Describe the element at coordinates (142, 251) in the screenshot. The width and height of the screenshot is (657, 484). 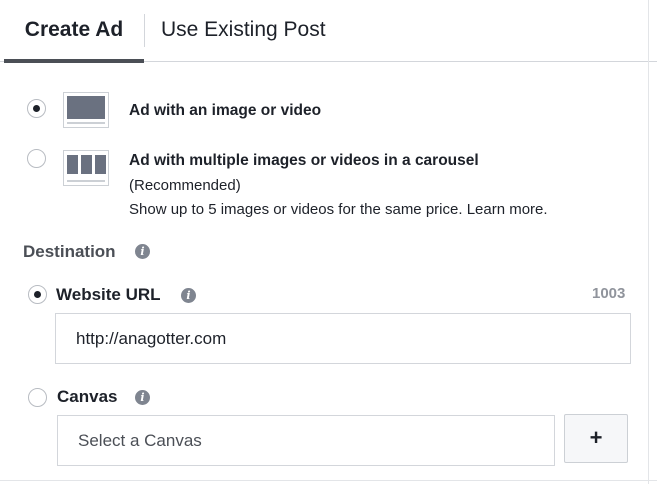
I see `destination-info-icon: i` at that location.